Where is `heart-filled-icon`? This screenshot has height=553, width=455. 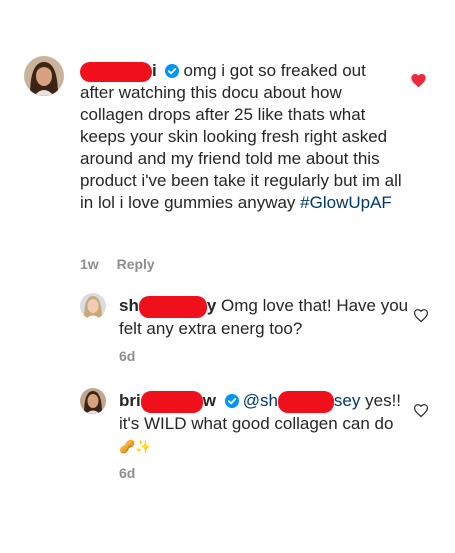 heart-filled-icon is located at coordinates (418, 80).